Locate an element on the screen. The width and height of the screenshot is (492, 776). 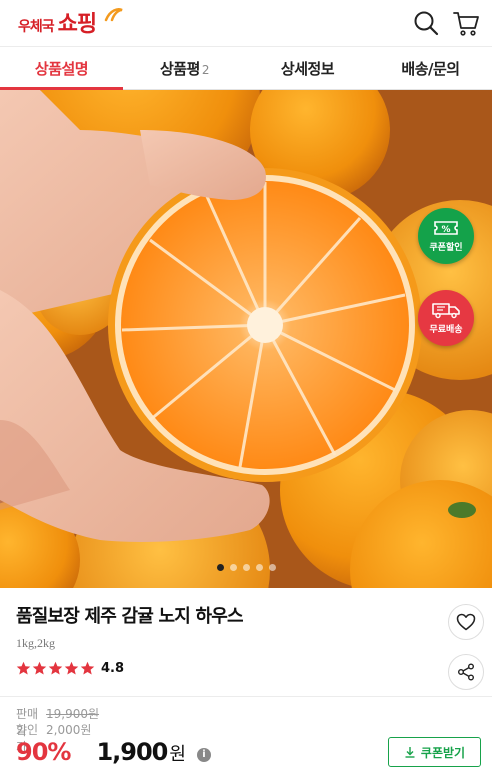
divider is located at coordinates (246, 696).